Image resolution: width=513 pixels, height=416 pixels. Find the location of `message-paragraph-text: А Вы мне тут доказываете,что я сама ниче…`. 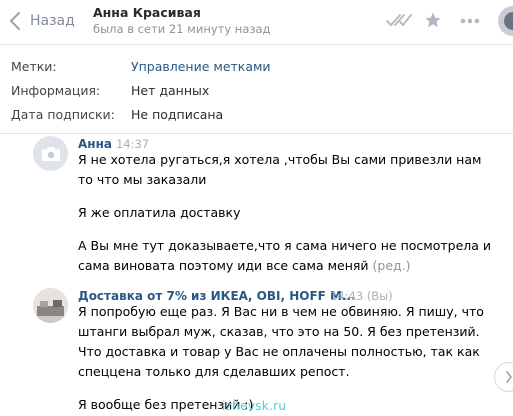

message-paragraph-text: А Вы мне тут доказываете,что я сама ниче… is located at coordinates (285, 255).